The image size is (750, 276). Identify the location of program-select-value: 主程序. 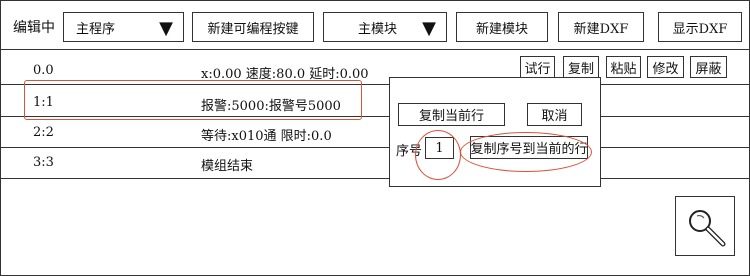
(96, 29).